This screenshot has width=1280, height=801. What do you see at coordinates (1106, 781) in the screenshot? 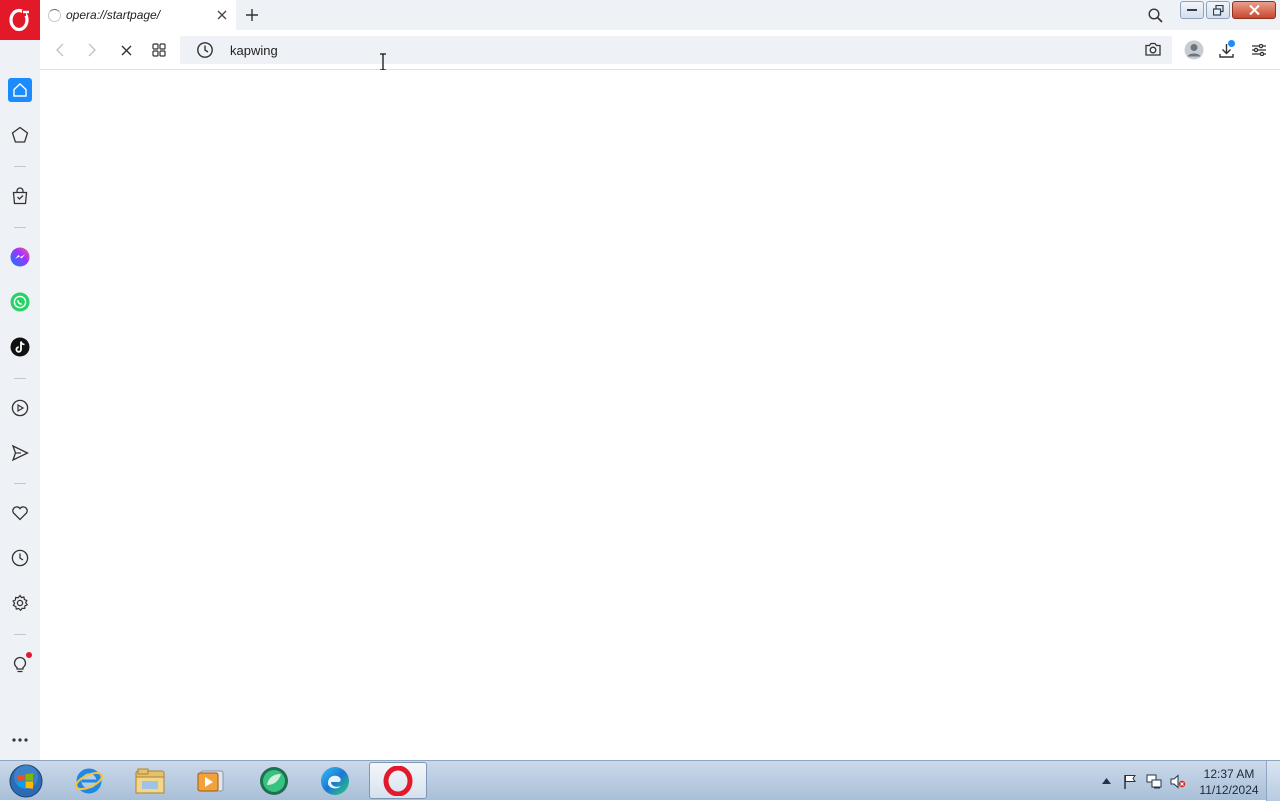
I see `show-hidden-icons-icon` at bounding box center [1106, 781].